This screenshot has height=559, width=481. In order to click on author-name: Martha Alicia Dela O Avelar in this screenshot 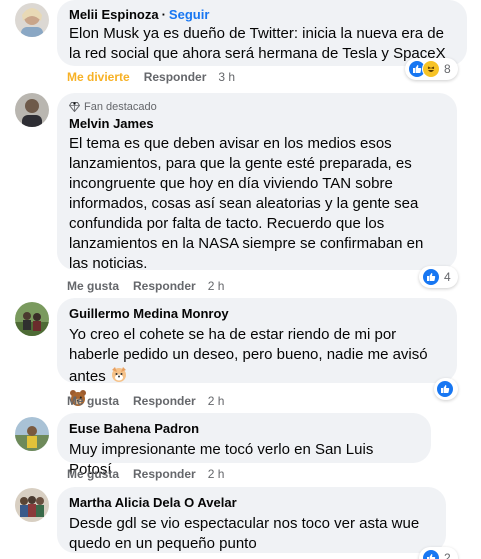, I will do `click(251, 503)`.